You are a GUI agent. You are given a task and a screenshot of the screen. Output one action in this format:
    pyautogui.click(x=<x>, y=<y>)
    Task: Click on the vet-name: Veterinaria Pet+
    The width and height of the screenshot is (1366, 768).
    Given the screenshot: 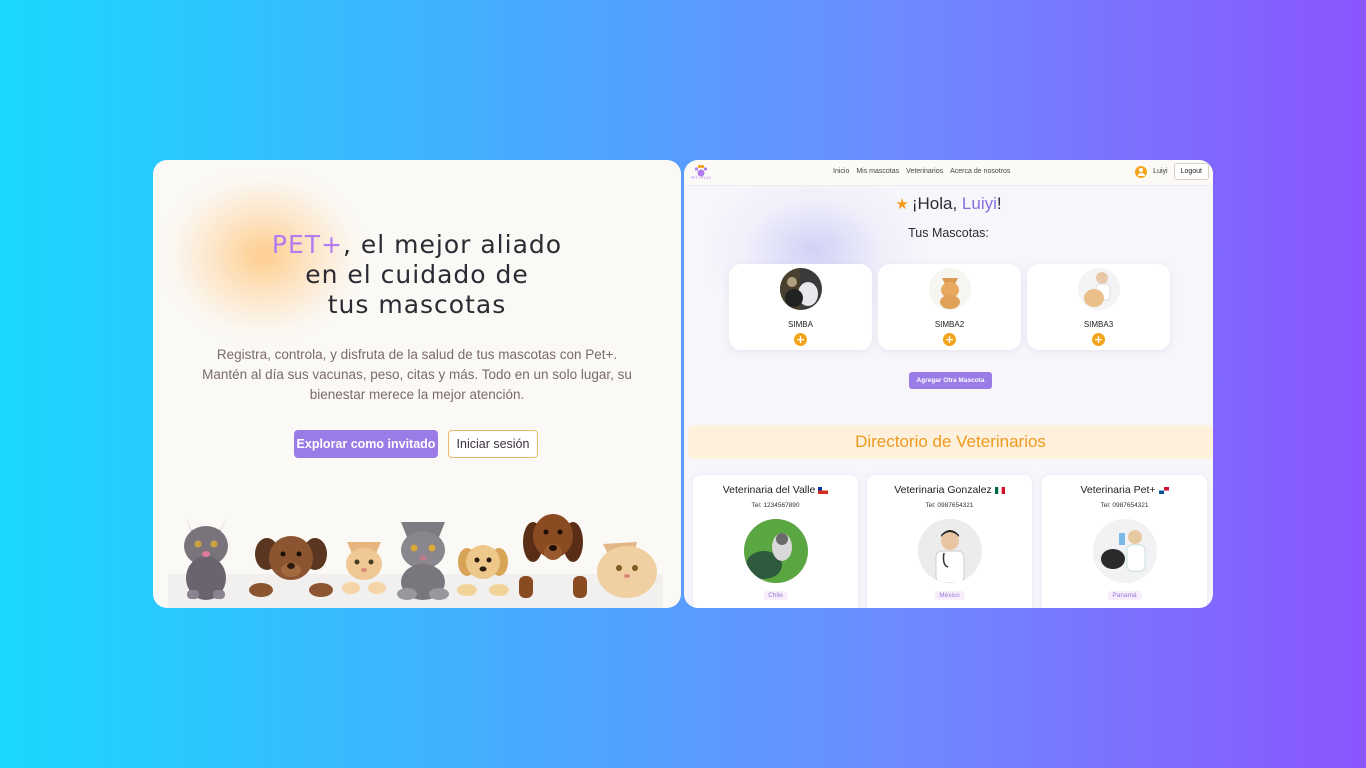 What is the action you would take?
    pyautogui.click(x=1124, y=490)
    